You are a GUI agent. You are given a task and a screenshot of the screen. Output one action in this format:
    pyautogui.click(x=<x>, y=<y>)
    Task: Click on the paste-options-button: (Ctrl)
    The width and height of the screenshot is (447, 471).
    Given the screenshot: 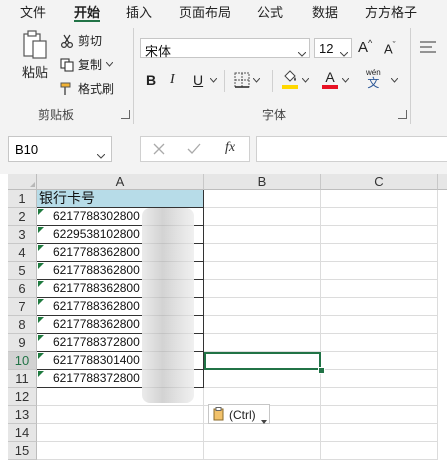 What is the action you would take?
    pyautogui.click(x=239, y=414)
    